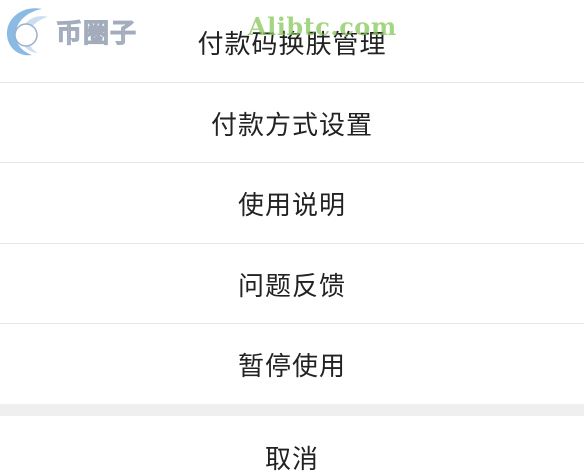 This screenshot has height=475, width=584. Describe the element at coordinates (27, 32) in the screenshot. I see `logo-swirl-icon` at that location.